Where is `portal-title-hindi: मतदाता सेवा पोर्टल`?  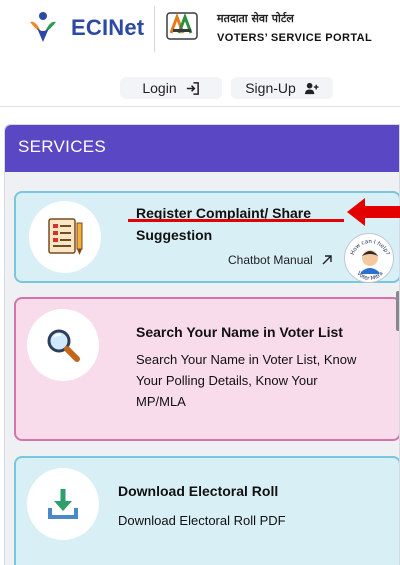 portal-title-hindi: मतदाता सेवा पोर्टल is located at coordinates (255, 18).